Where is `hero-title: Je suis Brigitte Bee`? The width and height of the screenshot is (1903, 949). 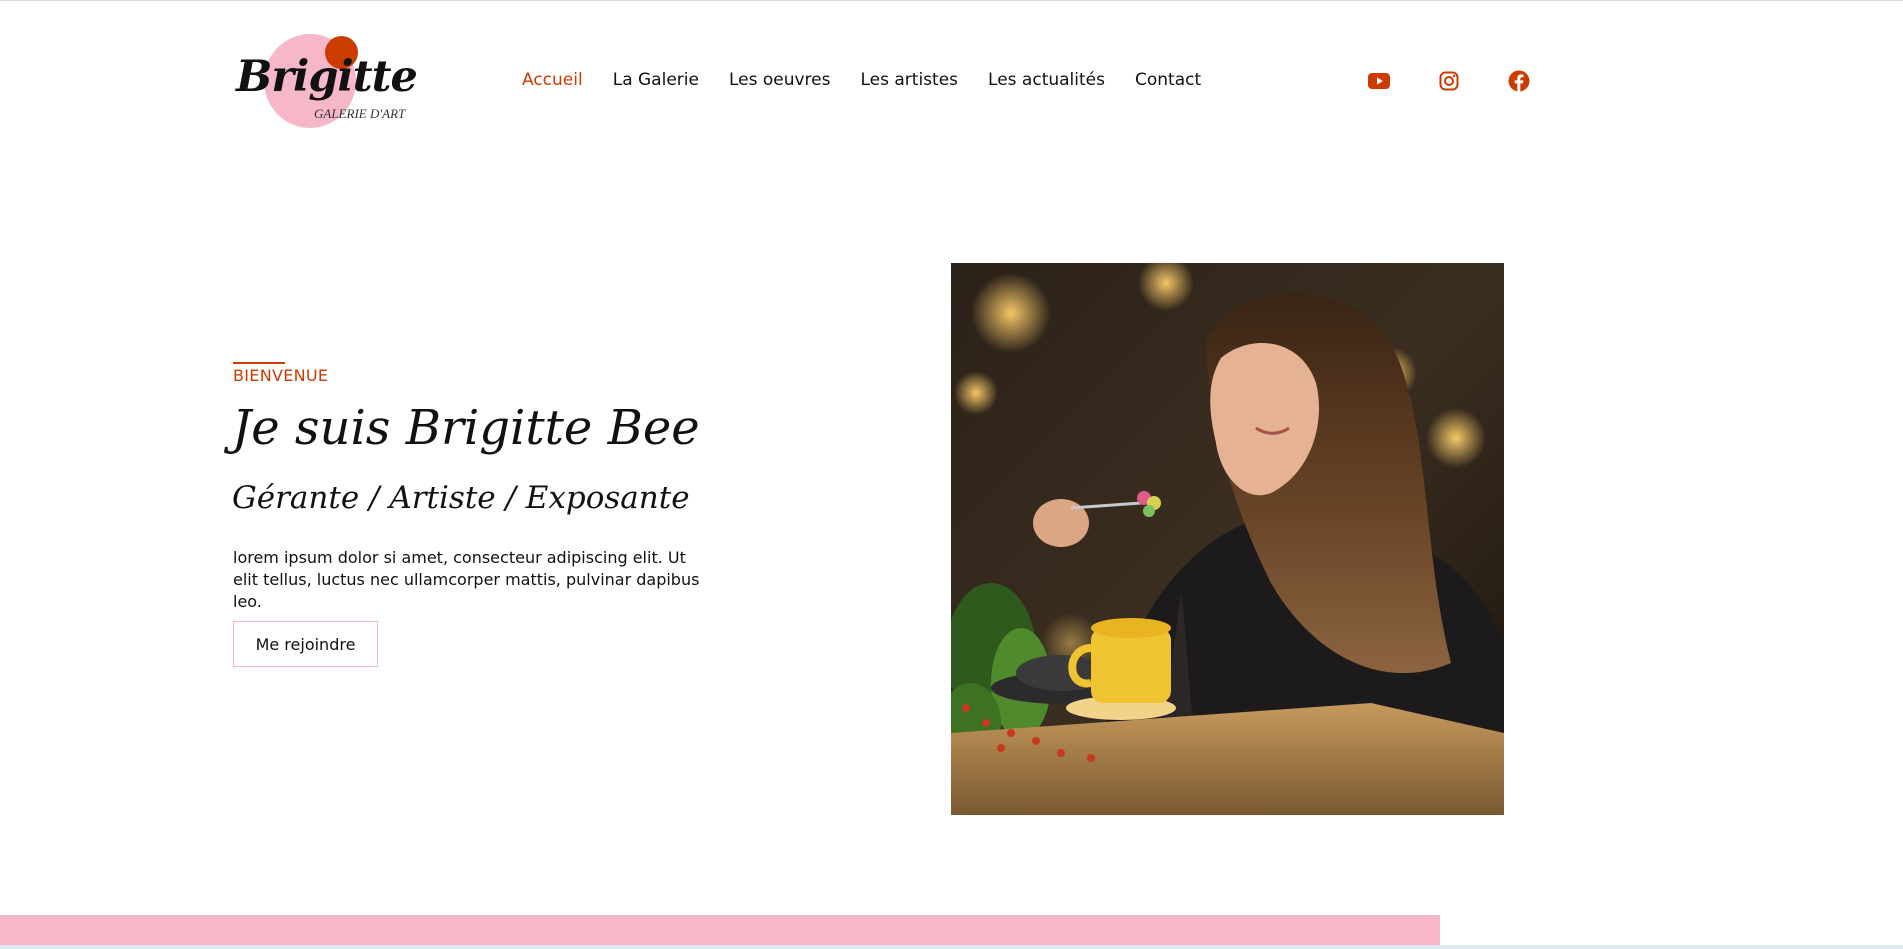
hero-title: Je suis Brigitte Bee is located at coordinates (466, 428).